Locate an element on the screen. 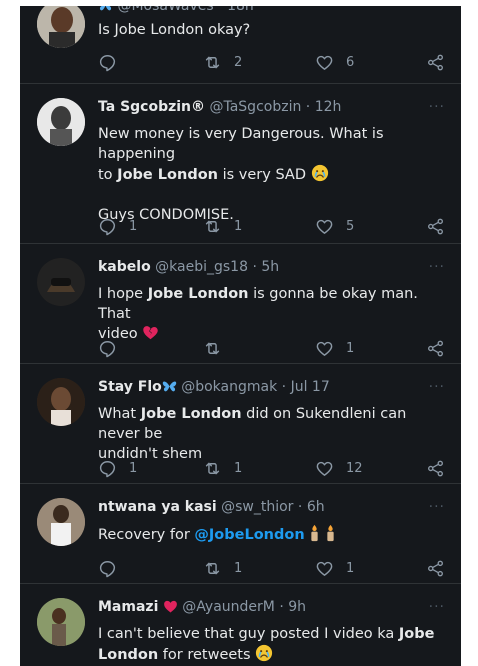 Image resolution: width=478 pixels, height=666 pixels. user-name: Mamazi is located at coordinates (128, 607).